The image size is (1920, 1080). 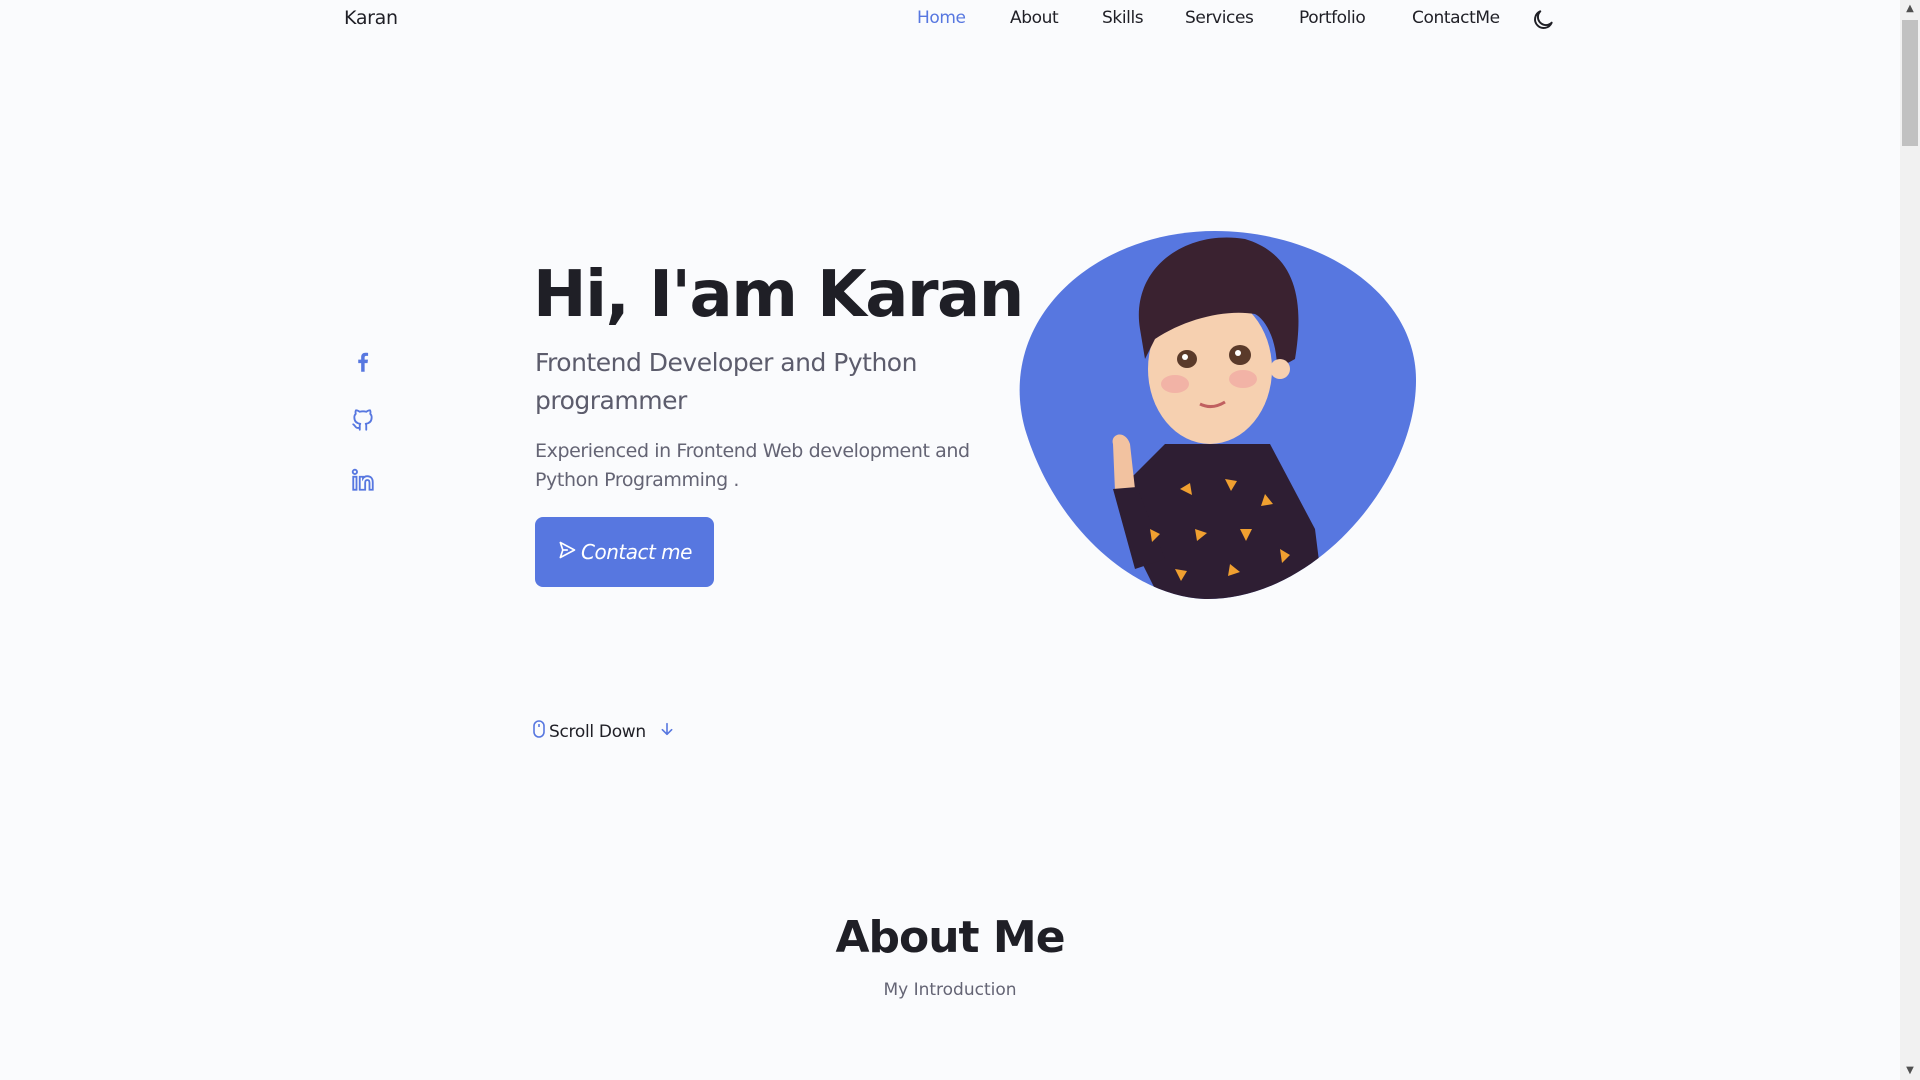 I want to click on scrollbar-thumb, so click(x=1910, y=83).